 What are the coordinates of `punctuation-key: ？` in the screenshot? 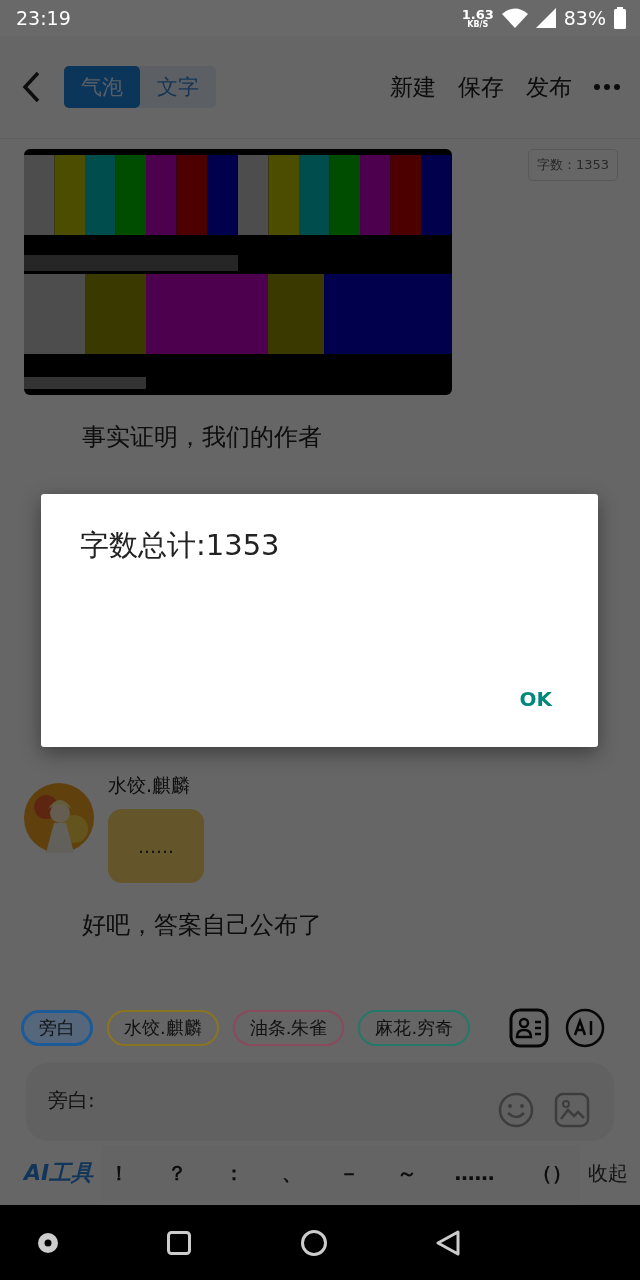 It's located at (176, 1173).